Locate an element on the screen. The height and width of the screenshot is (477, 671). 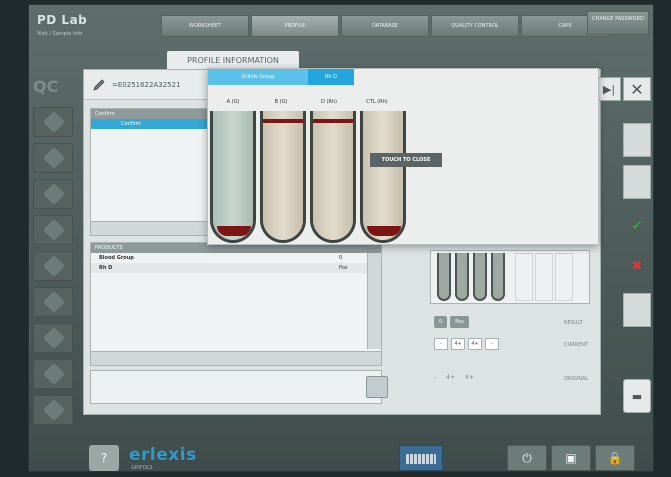
tube-d is located at coordinates (333, 177).